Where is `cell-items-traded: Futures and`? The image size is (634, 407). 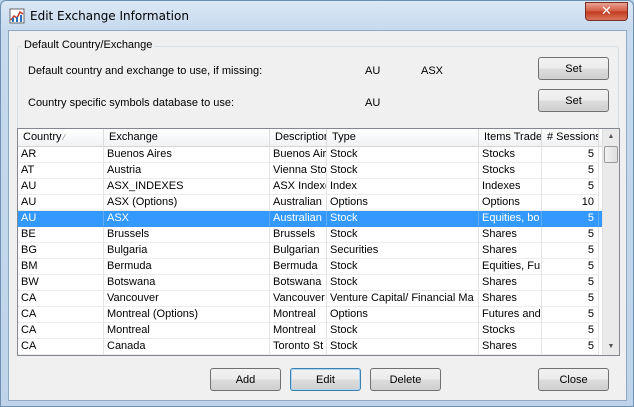
cell-items-traded: Futures and is located at coordinates (510, 315).